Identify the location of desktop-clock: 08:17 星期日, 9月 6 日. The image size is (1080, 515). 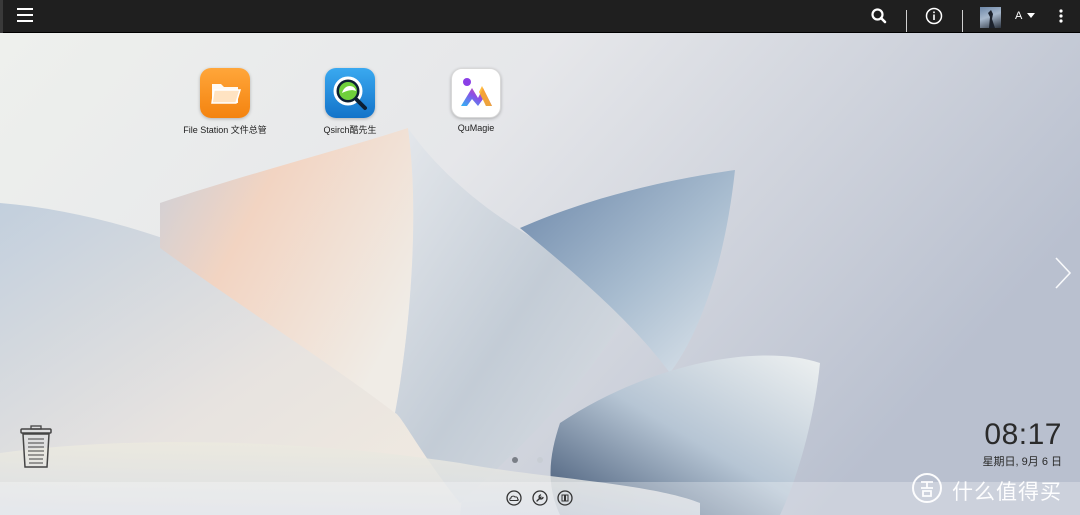
(1022, 444).